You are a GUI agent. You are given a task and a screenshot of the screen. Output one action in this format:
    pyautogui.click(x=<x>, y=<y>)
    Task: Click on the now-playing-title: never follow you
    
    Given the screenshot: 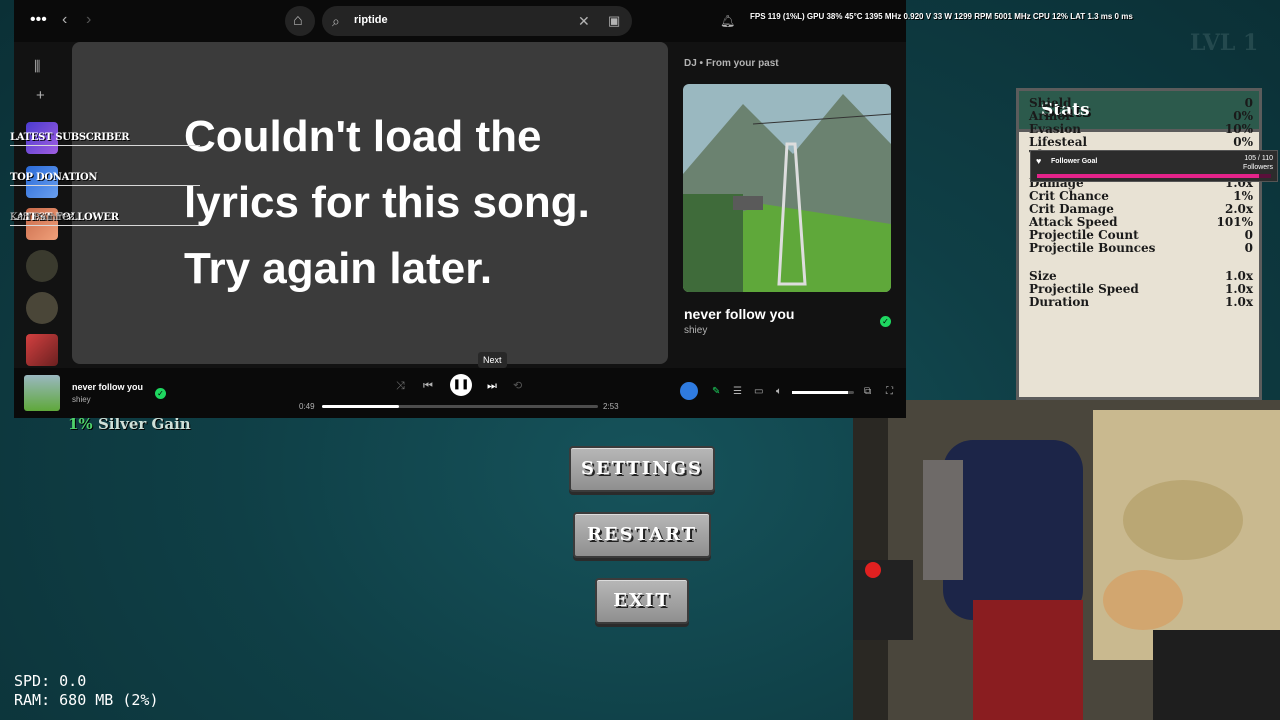 What is the action you would take?
    pyautogui.click(x=739, y=314)
    